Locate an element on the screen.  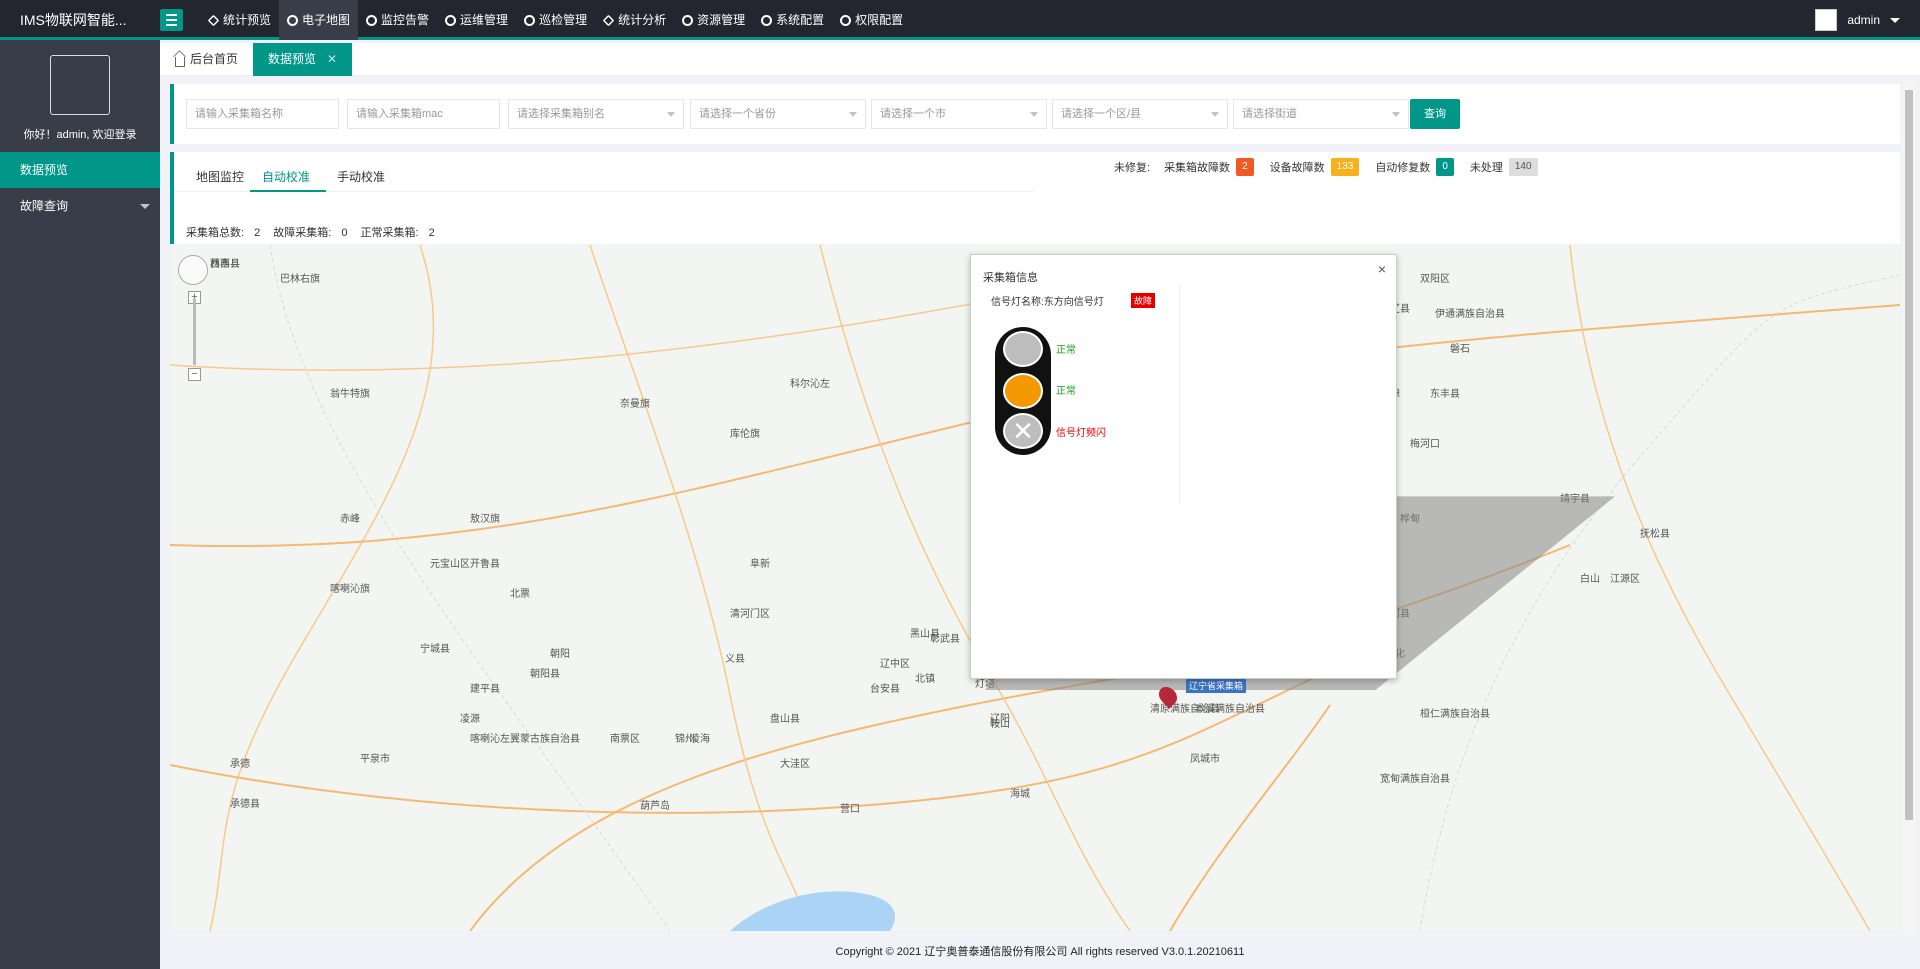
box-name-input: 请输入采集箱名称 is located at coordinates (262, 114).